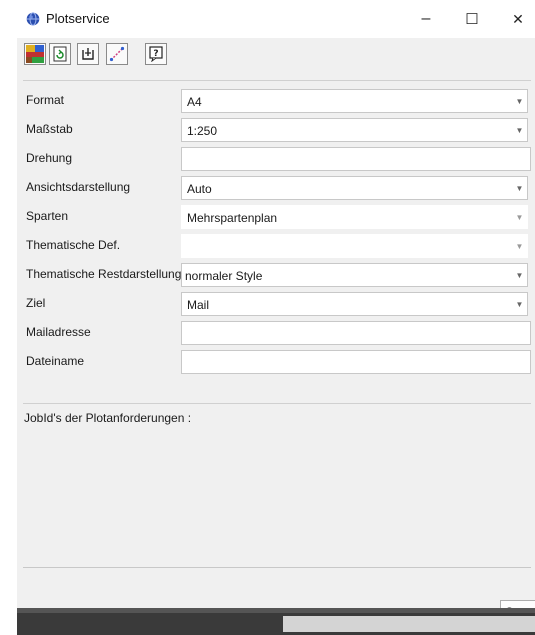 This screenshot has height=635, width=535. What do you see at coordinates (354, 101) in the screenshot?
I see `format-select: A4 ▼` at bounding box center [354, 101].